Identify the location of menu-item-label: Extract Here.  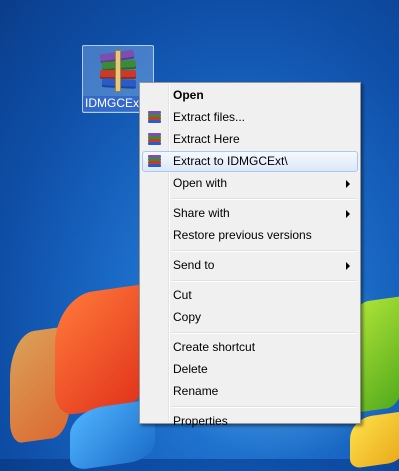
(206, 139).